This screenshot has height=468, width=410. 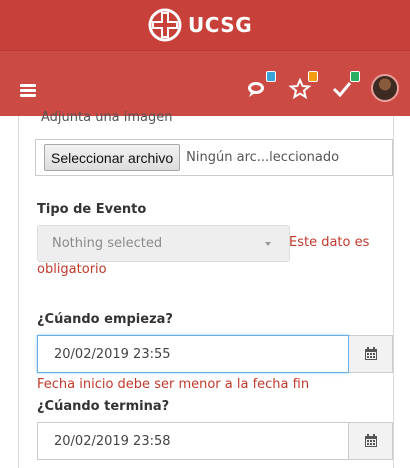 What do you see at coordinates (92, 209) in the screenshot?
I see `event-type-label: Tipo de Evento` at bounding box center [92, 209].